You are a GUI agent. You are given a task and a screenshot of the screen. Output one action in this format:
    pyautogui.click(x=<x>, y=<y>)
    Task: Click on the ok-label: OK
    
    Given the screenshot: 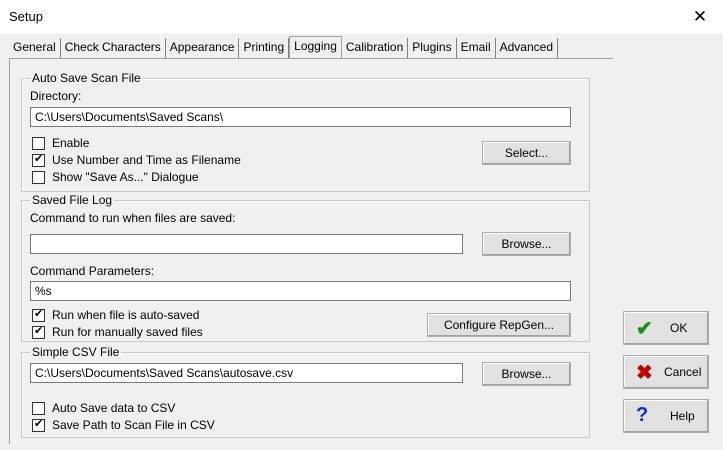 What is the action you would take?
    pyautogui.click(x=679, y=328)
    